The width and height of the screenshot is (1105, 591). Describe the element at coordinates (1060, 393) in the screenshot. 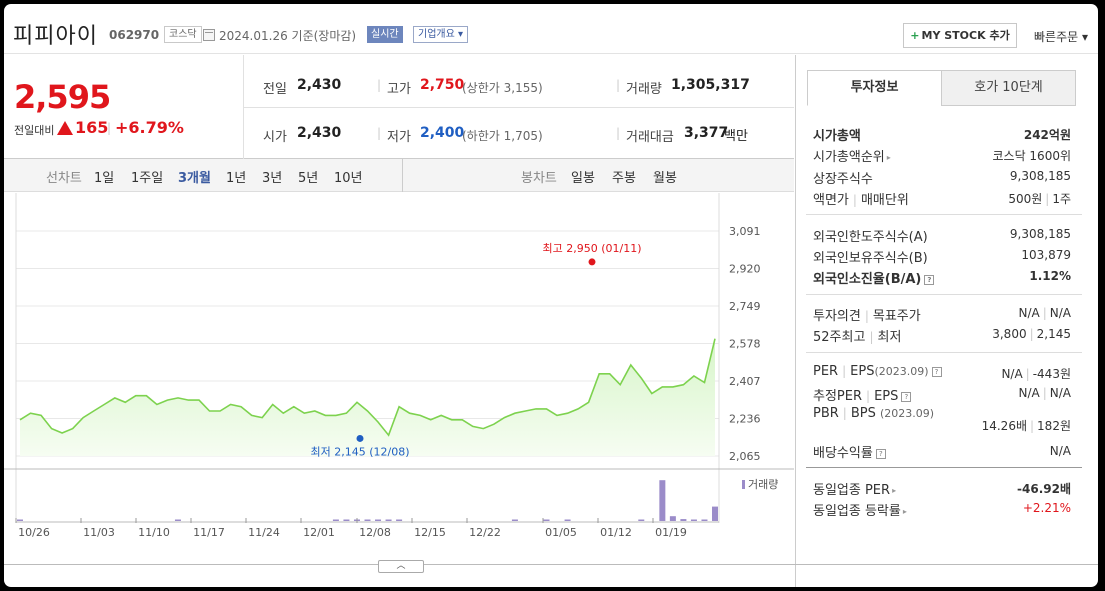

I see `est-eps: N/A` at that location.